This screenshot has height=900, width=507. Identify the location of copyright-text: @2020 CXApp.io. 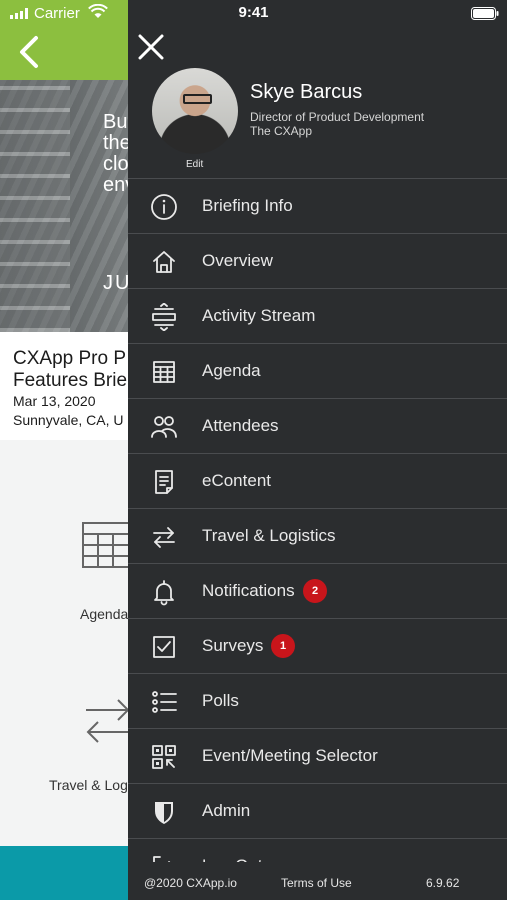
(190, 883).